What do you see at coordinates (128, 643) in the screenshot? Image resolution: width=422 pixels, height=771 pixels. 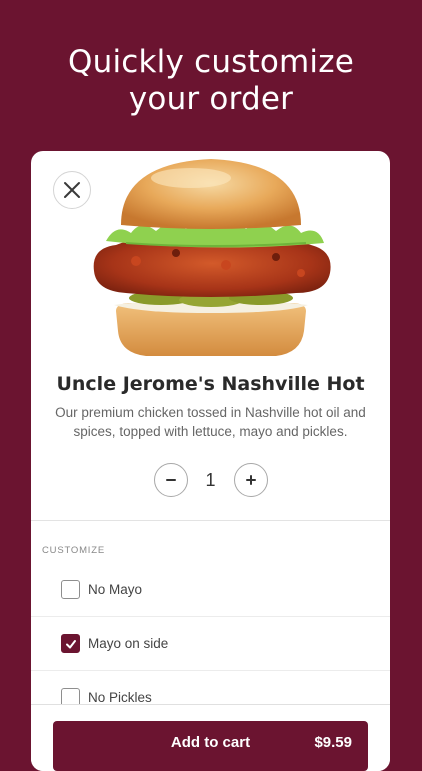 I see `option-label: Mayo on side` at bounding box center [128, 643].